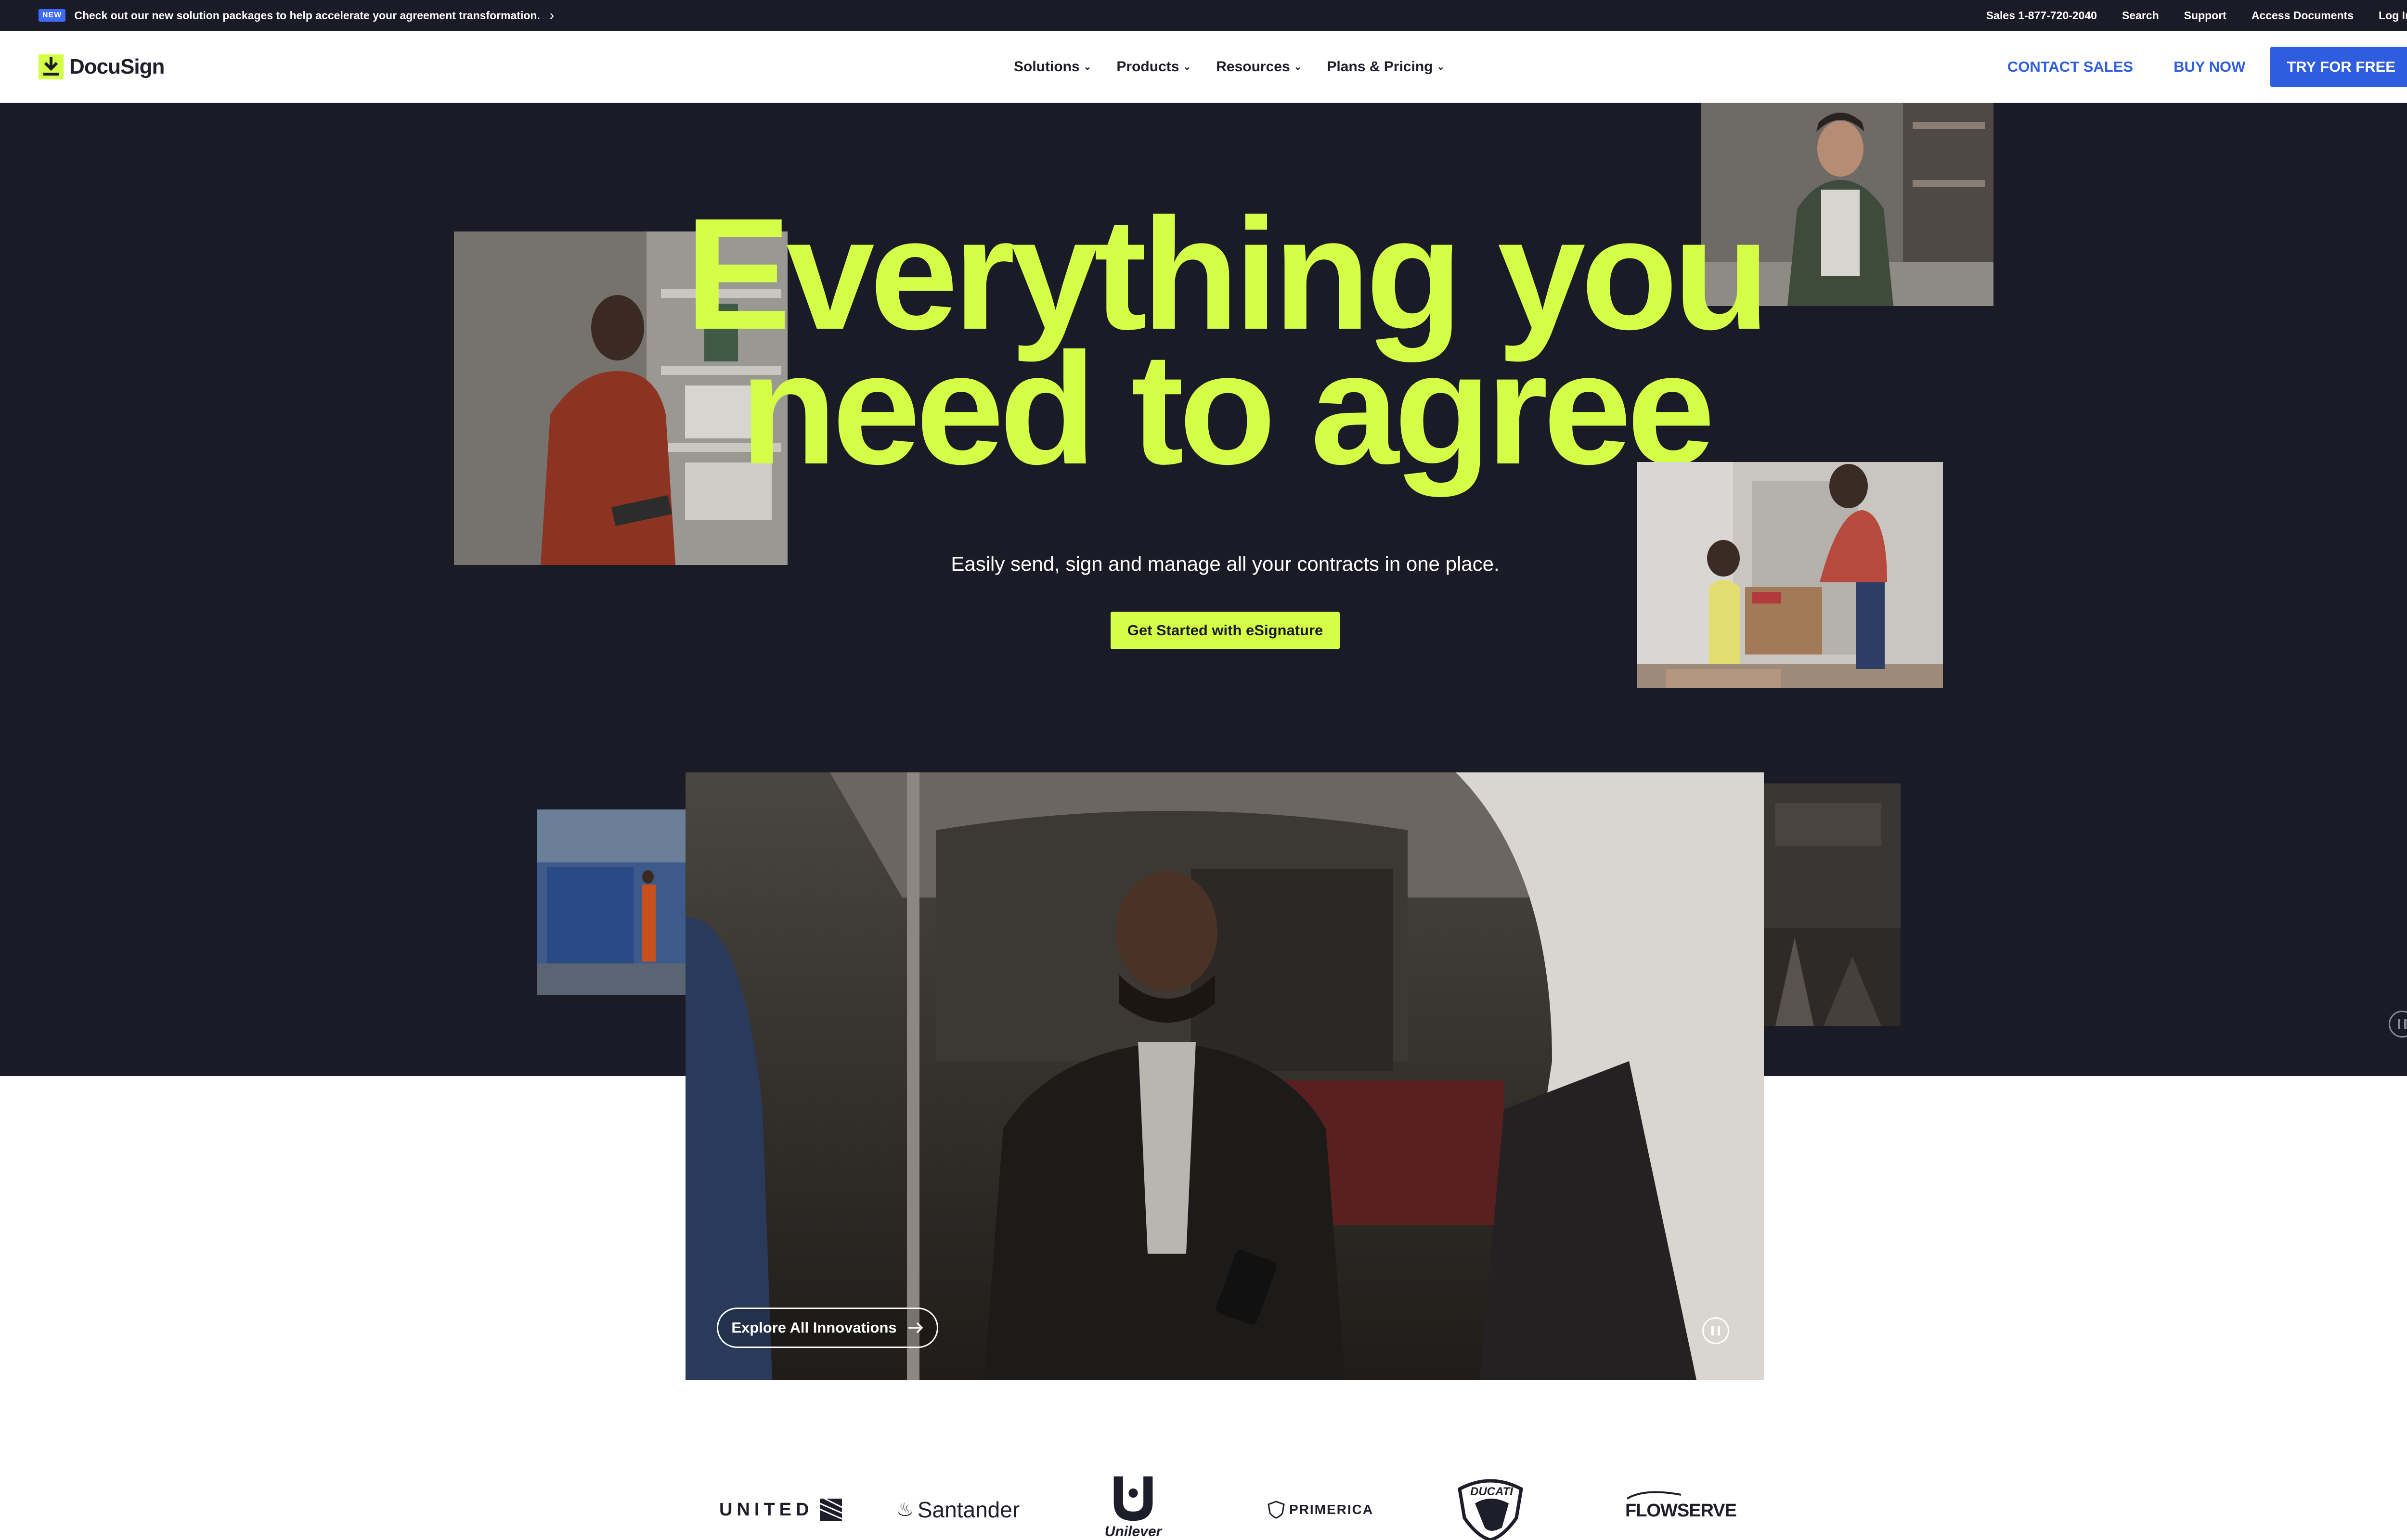 Image resolution: width=2407 pixels, height=1540 pixels. What do you see at coordinates (51, 66) in the screenshot?
I see `logo-mark-icon` at bounding box center [51, 66].